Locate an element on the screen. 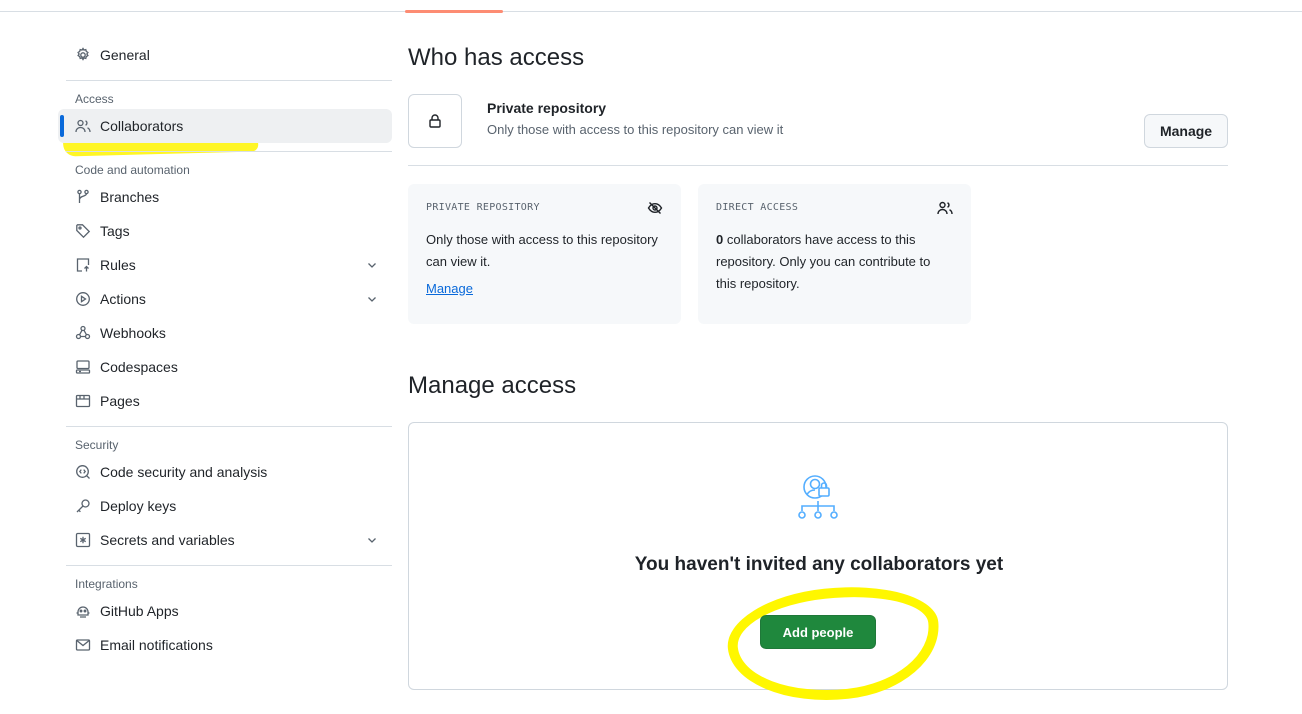 Image resolution: width=1302 pixels, height=714 pixels. manage-link: Manage is located at coordinates (449, 288).